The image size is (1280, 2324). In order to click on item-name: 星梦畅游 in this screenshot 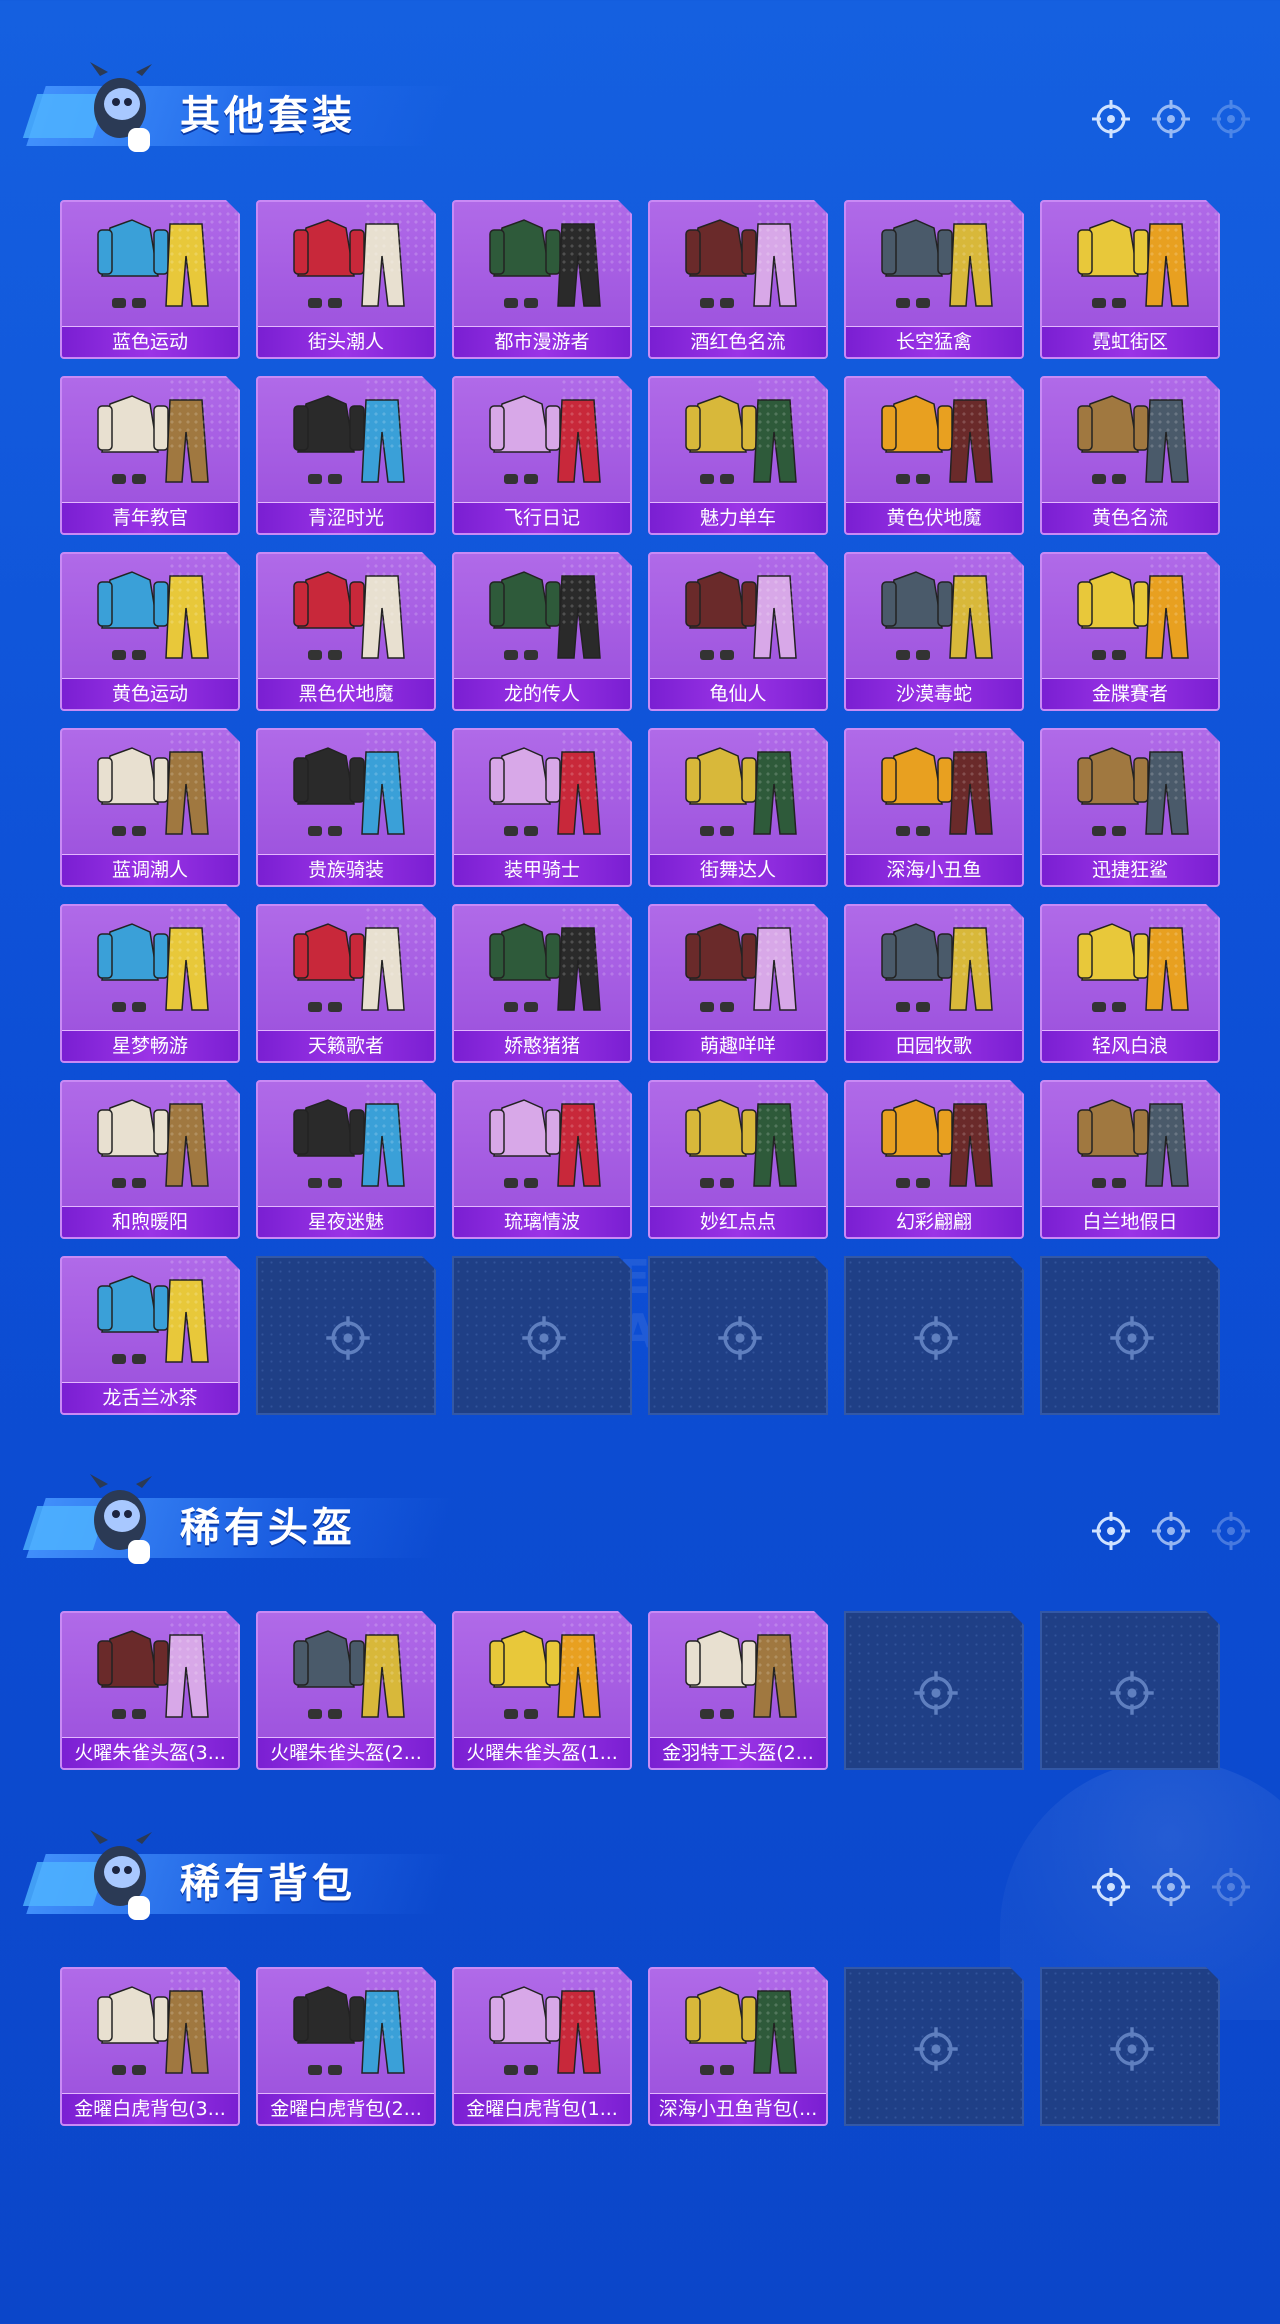, I will do `click(150, 1045)`.